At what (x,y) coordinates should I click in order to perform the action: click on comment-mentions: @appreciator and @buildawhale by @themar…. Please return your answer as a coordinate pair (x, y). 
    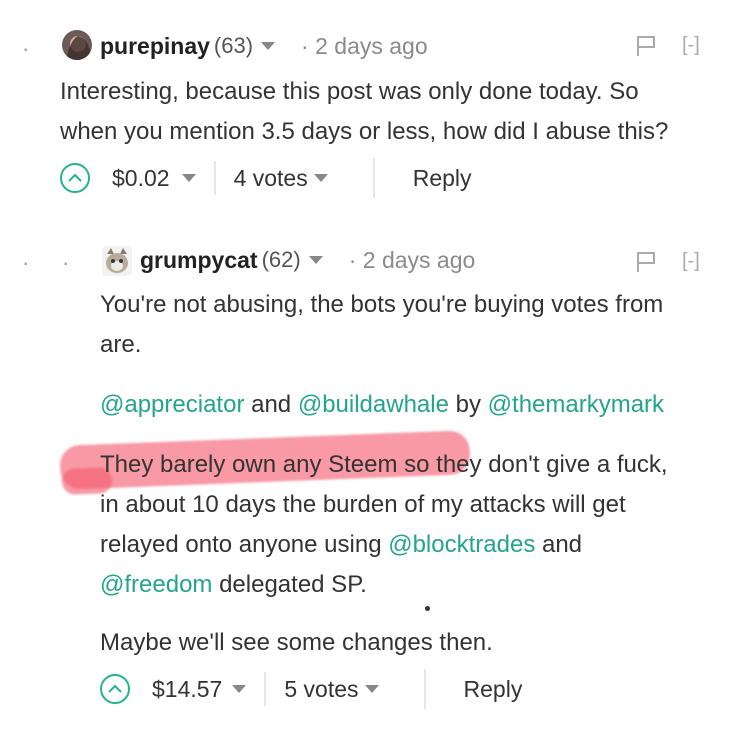
    Looking at the image, I should click on (382, 405).